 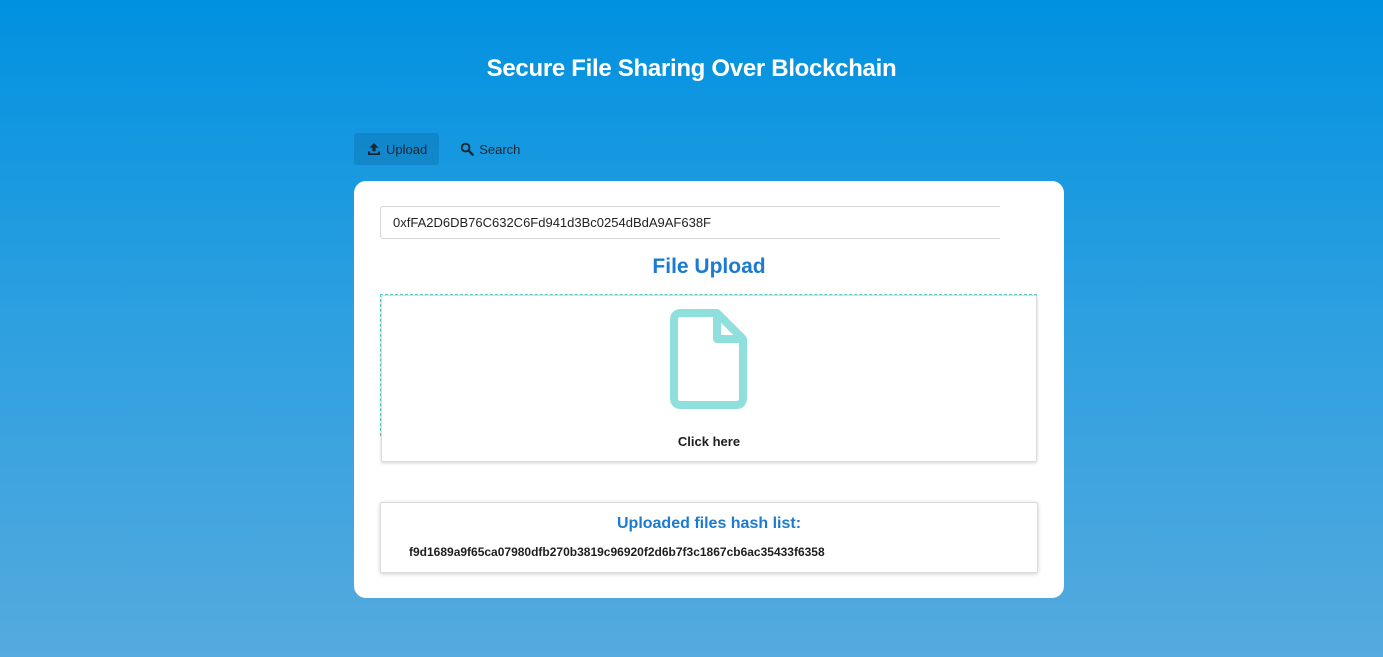 I want to click on tab-upload-label: Upload, so click(x=407, y=149).